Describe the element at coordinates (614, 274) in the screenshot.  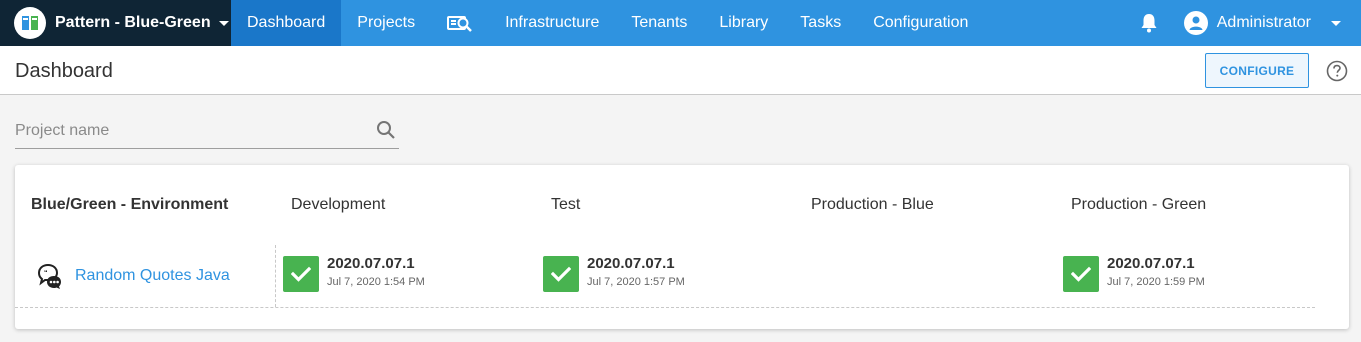
I see `deployment-test: 2020.07.07.1 Jul 7, 2020 1:57 PM` at that location.